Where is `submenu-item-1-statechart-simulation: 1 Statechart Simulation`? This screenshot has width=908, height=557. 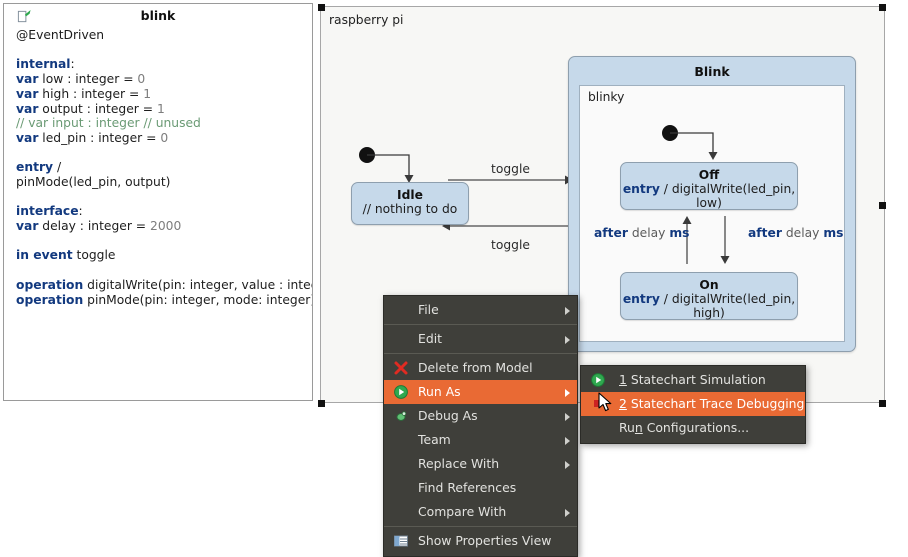
submenu-item-1-statechart-simulation: 1 Statechart Simulation is located at coordinates (693, 380).